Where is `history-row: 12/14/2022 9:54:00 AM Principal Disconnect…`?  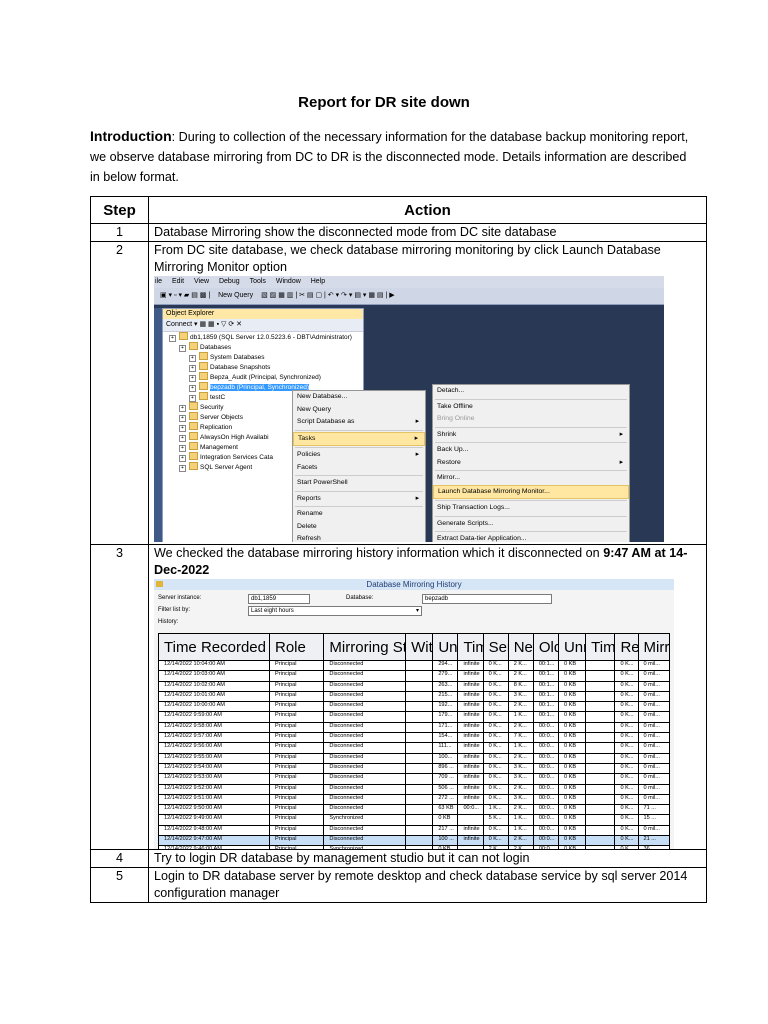
history-row: 12/14/2022 9:54:00 AM Principal Disconnect… is located at coordinates (414, 768).